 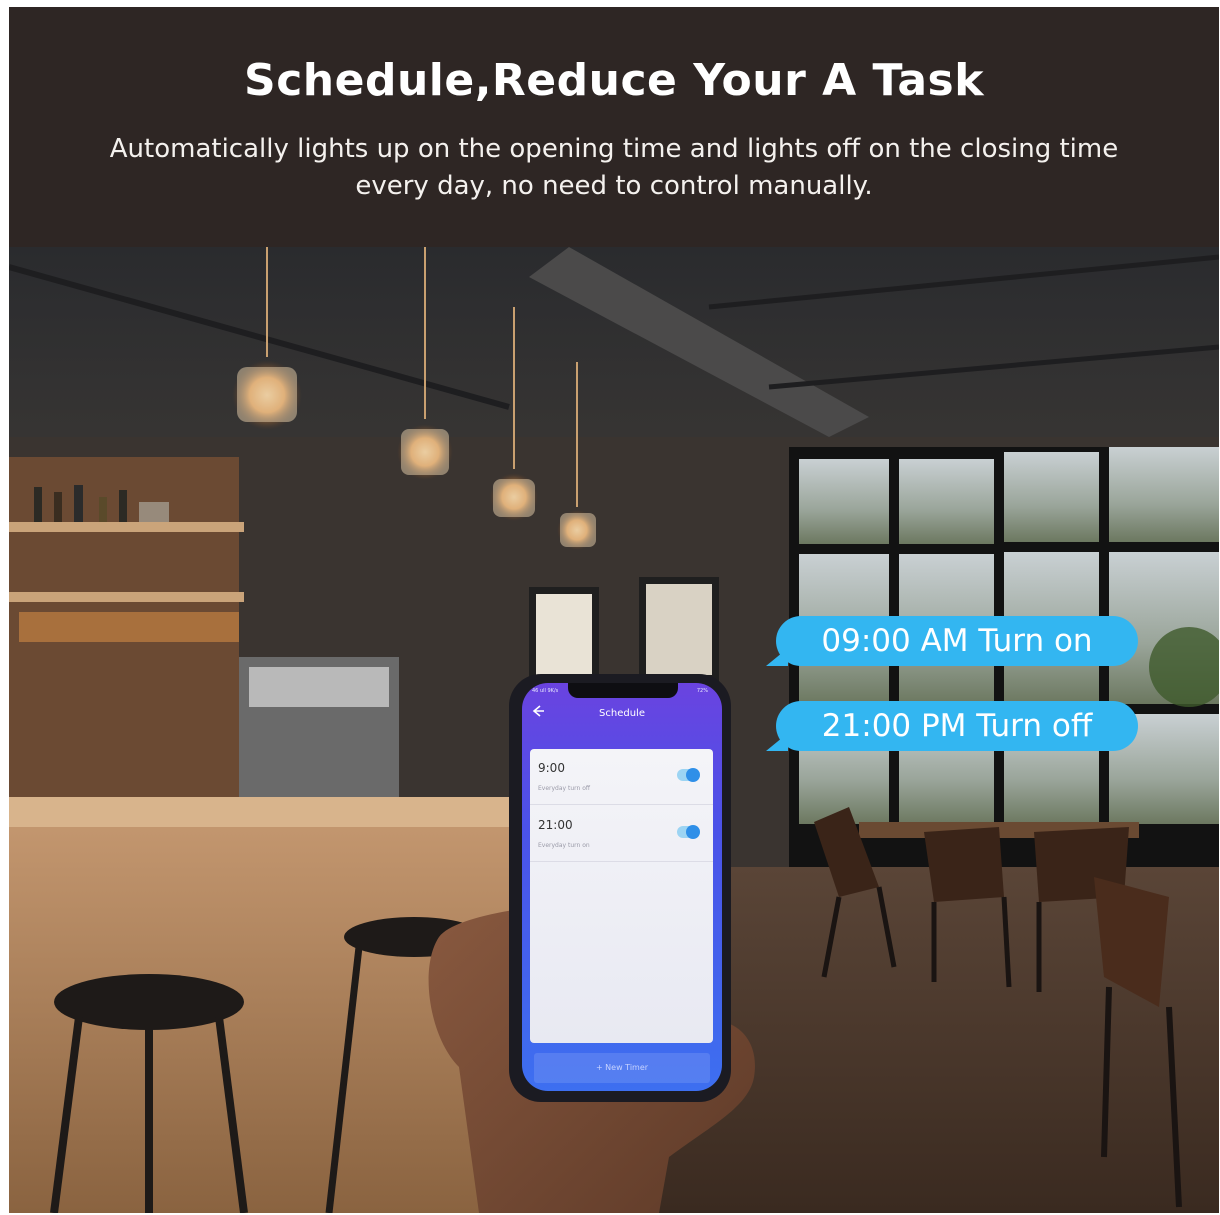 What do you see at coordinates (564, 788) in the screenshot?
I see `timer-subtitle: Everyday turn off` at bounding box center [564, 788].